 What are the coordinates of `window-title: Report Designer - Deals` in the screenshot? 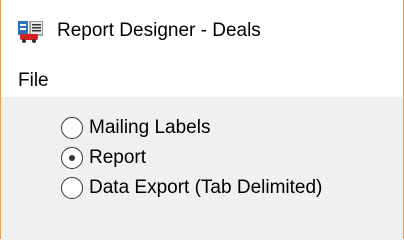 It's located at (159, 30).